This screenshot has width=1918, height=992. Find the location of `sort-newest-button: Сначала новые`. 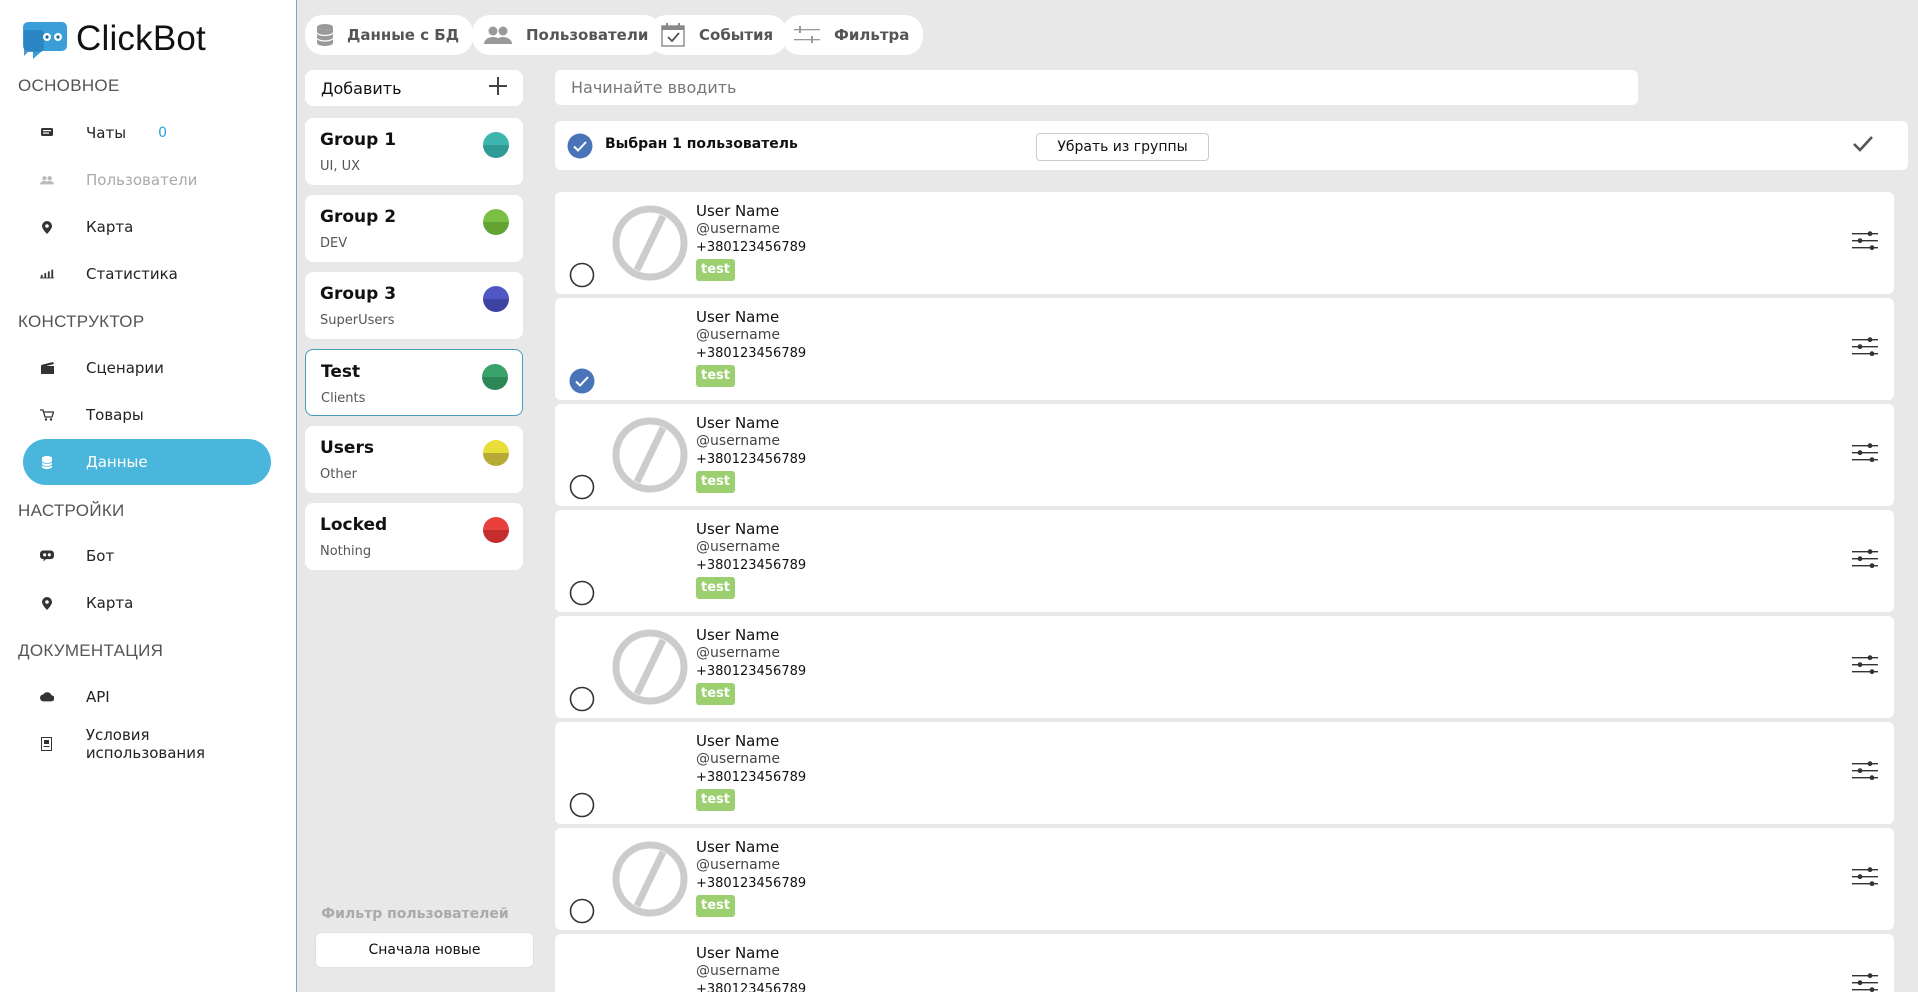

sort-newest-button: Сначала новые is located at coordinates (424, 950).